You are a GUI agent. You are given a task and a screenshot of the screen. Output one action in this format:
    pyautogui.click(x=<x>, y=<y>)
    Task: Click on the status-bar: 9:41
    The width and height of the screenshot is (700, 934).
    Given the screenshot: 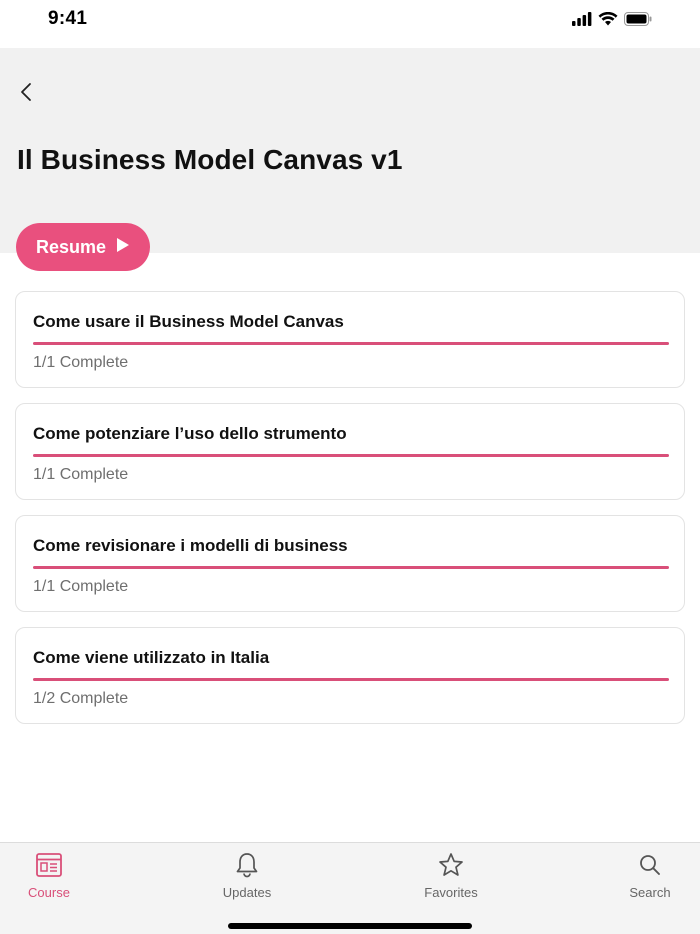 What is the action you would take?
    pyautogui.click(x=350, y=24)
    